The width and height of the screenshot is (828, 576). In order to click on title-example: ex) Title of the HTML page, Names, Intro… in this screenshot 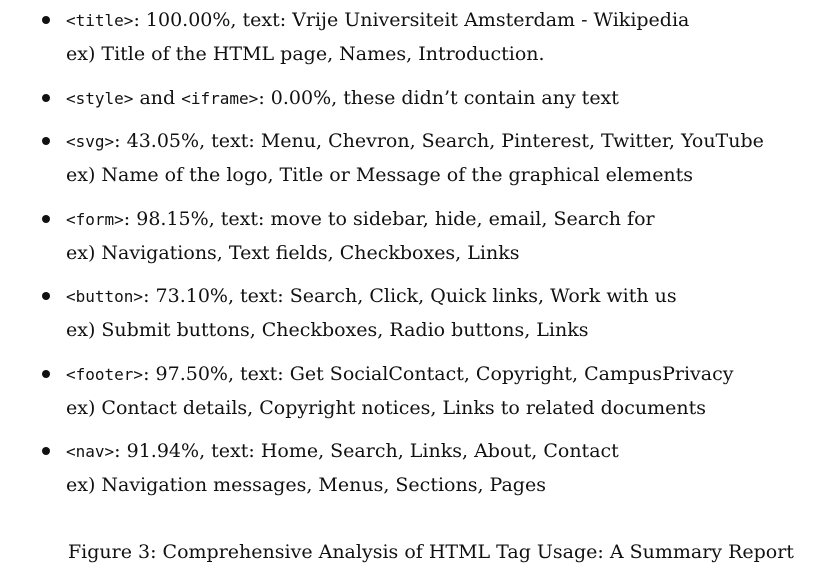, I will do `click(305, 54)`.